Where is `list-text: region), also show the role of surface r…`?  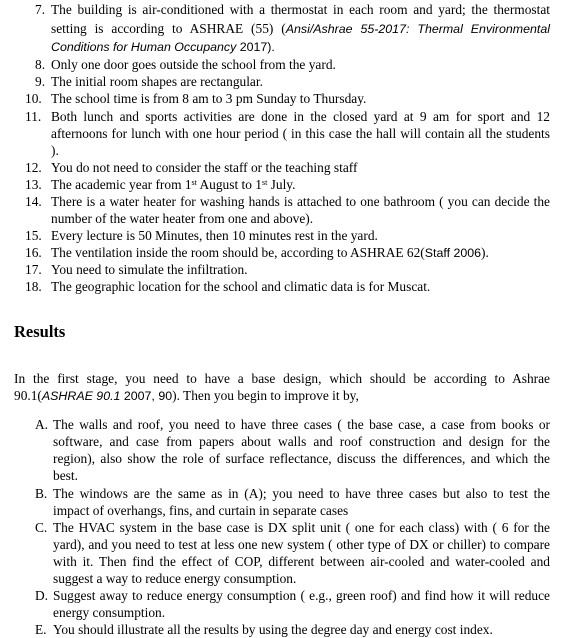
list-text: region), also show the role of surface r… is located at coordinates (301, 458).